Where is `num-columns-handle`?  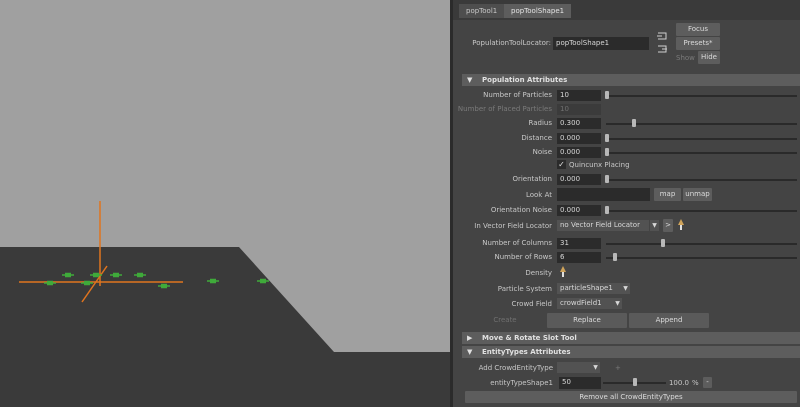
num-columns-handle is located at coordinates (663, 243).